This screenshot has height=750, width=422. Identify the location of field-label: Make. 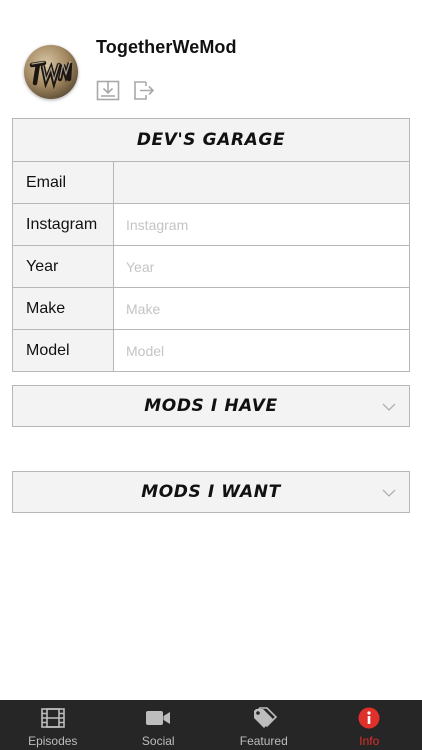
(63, 308).